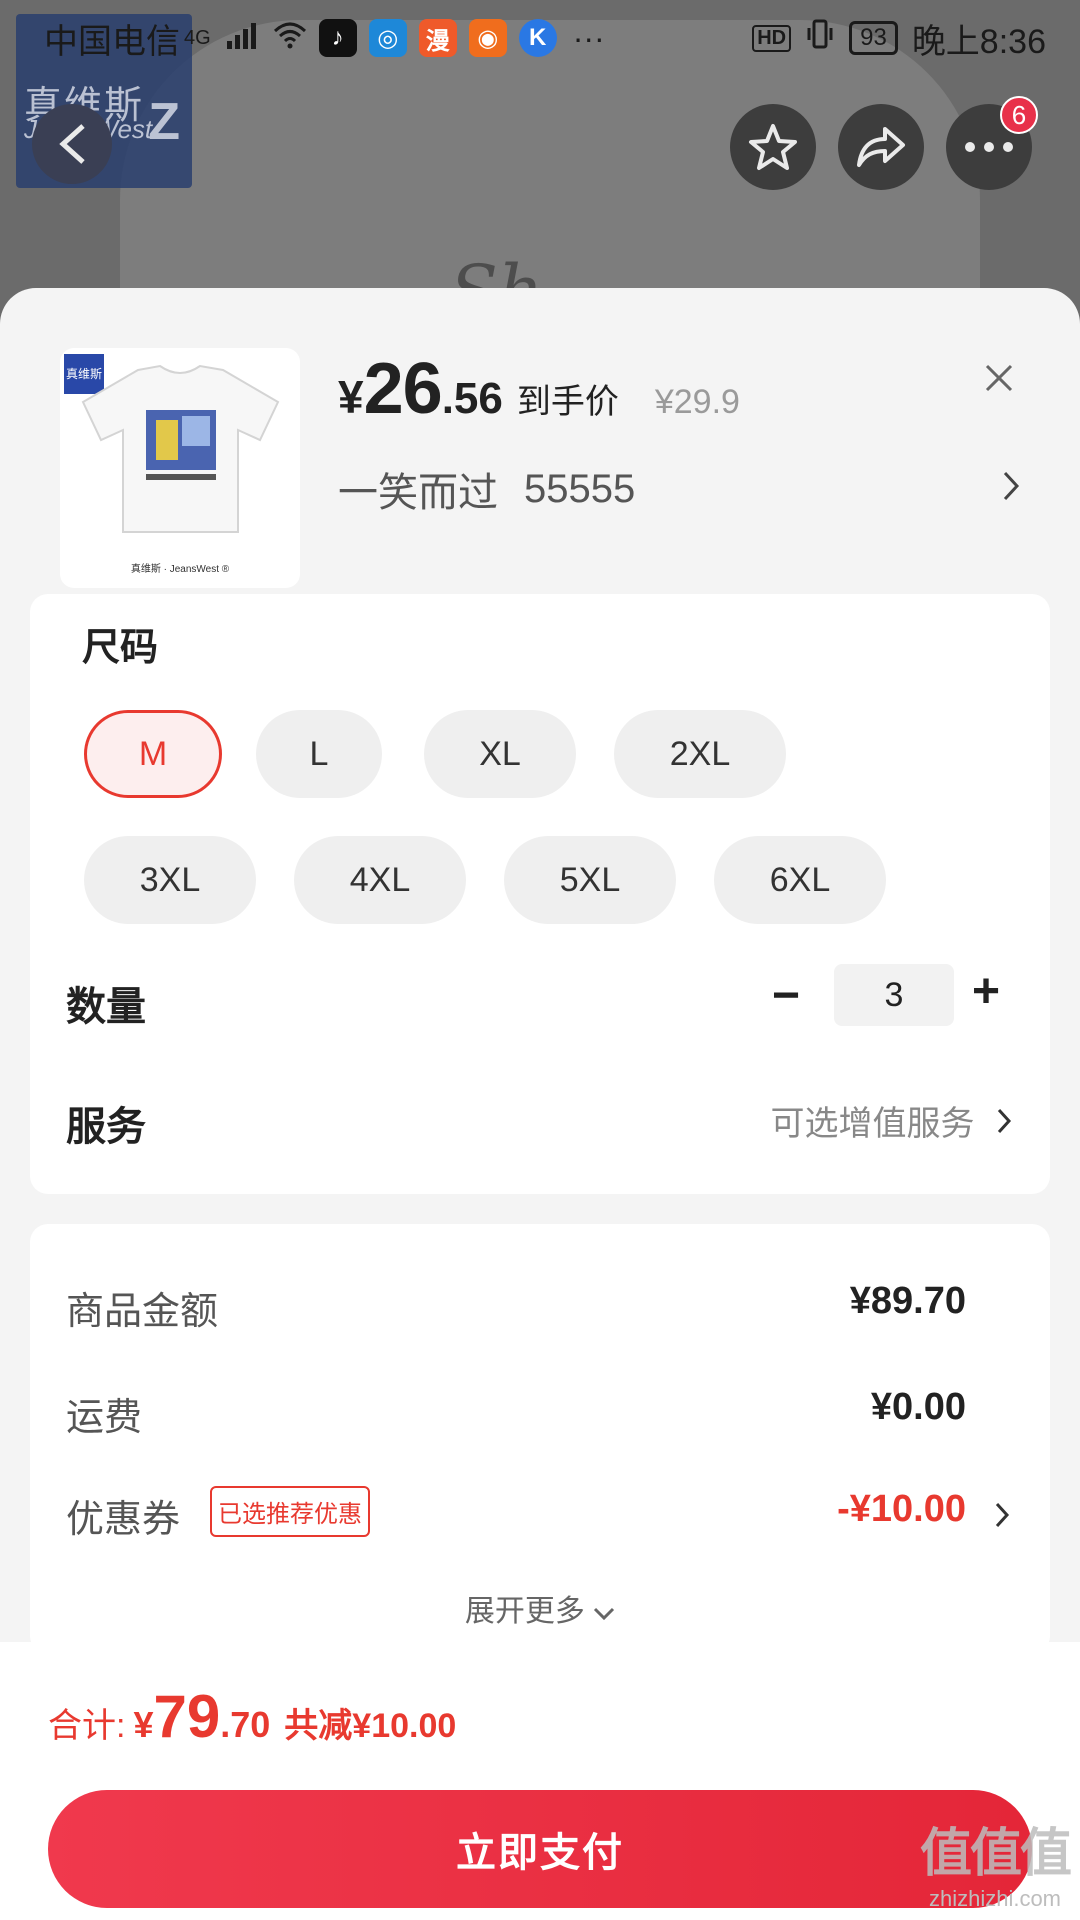 This screenshot has height=1920, width=1080. I want to click on spec-value: 55555, so click(580, 488).